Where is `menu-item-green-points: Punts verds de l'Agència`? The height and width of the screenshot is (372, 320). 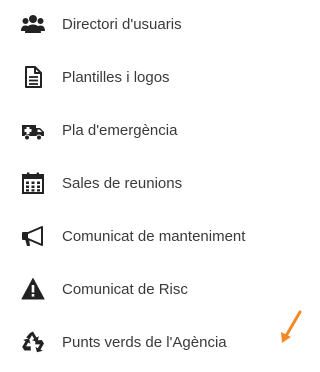
menu-item-green-points: Punts verds de l'Agència is located at coordinates (123, 342).